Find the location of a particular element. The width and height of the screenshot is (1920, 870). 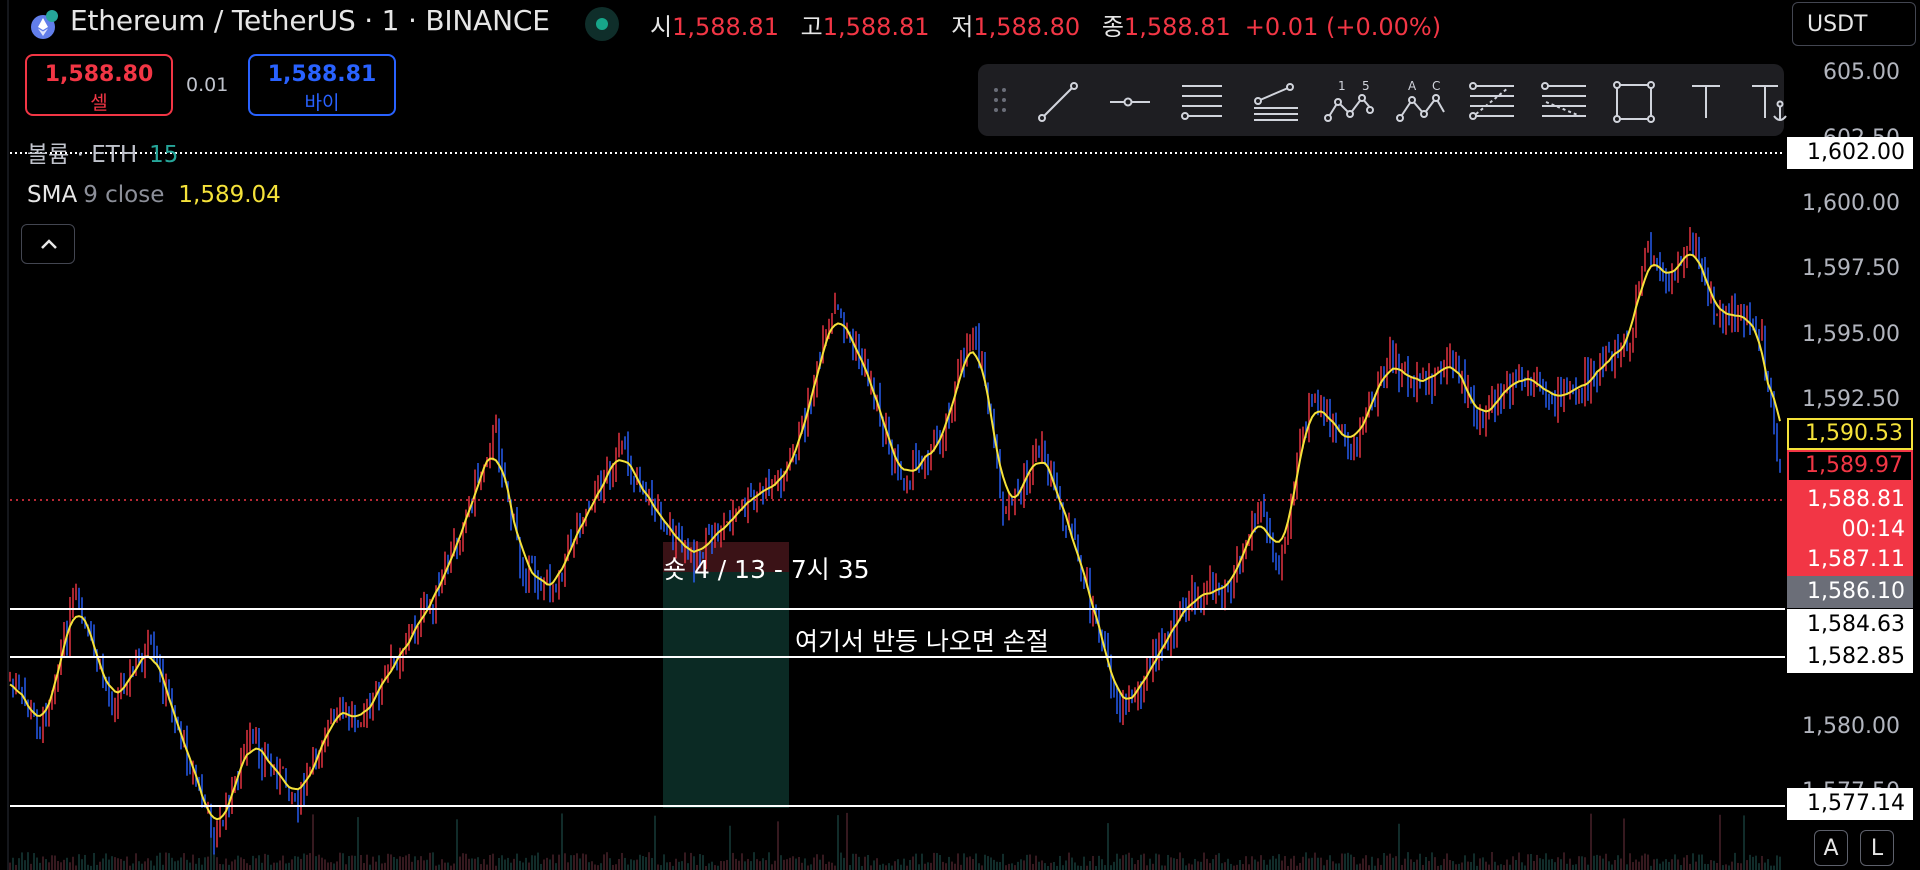

price-tag-red: 1,587.11 is located at coordinates (1856, 559).